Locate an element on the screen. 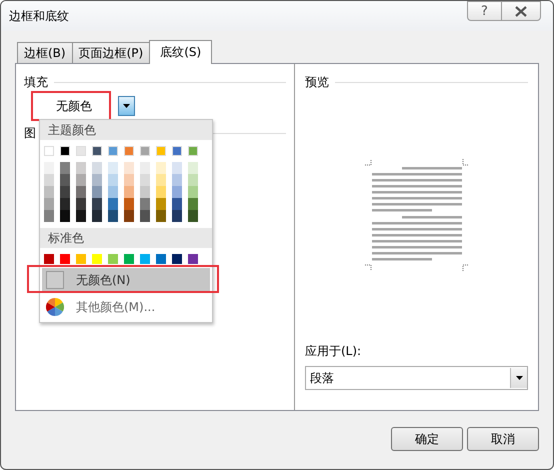 The width and height of the screenshot is (554, 470). dropdown-button is located at coordinates (126, 106).